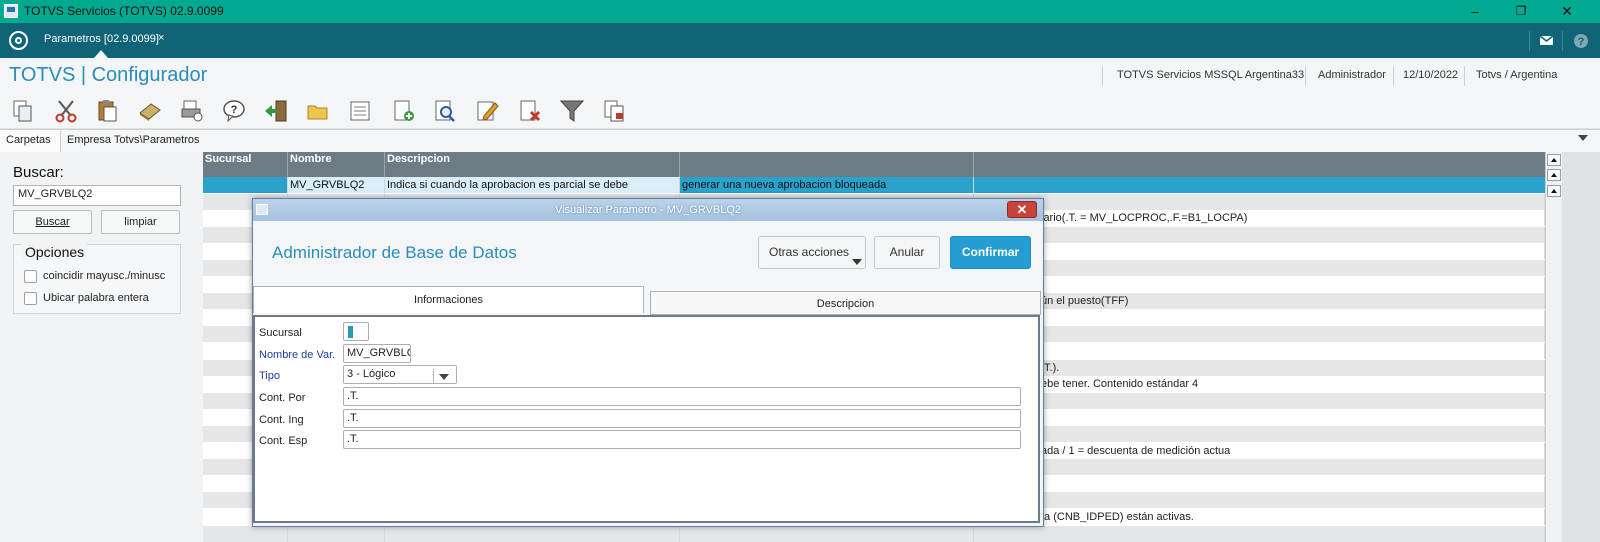  What do you see at coordinates (1475, 11) in the screenshot?
I see `minimize-button: –` at bounding box center [1475, 11].